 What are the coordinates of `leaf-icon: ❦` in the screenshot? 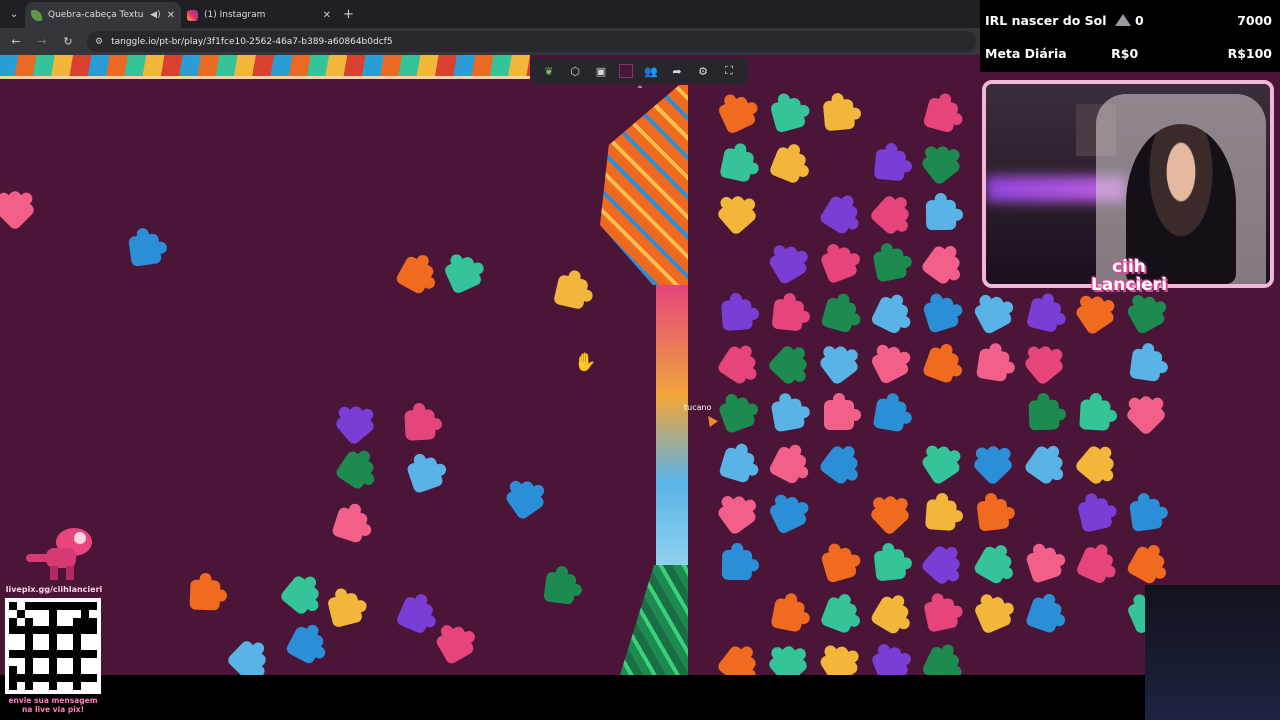 It's located at (549, 71).